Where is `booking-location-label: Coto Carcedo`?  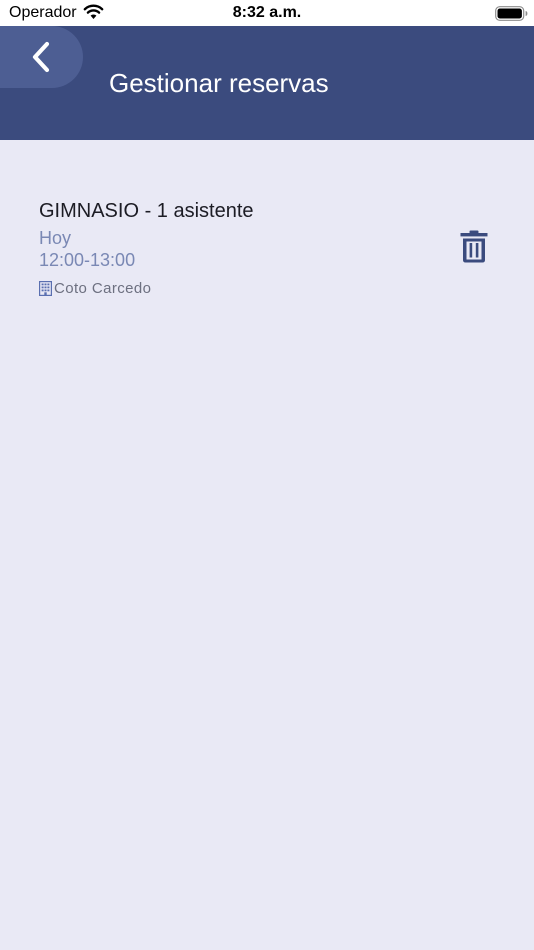 booking-location-label: Coto Carcedo is located at coordinates (103, 288).